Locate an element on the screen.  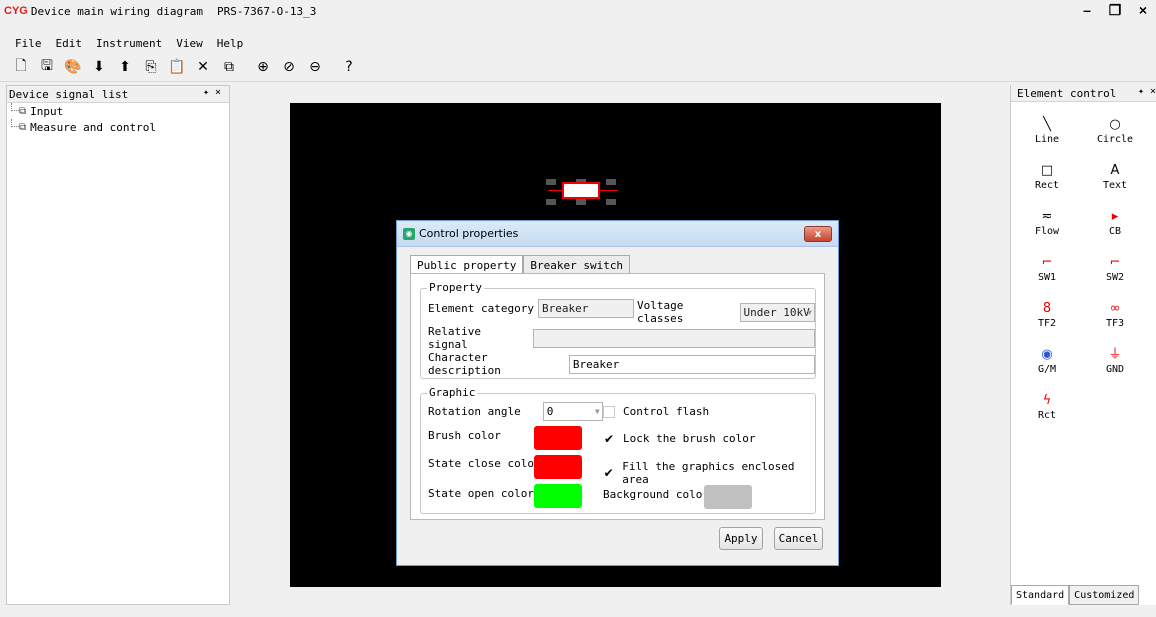
element-tf2: 8 TF2 is located at coordinates (1047, 317).